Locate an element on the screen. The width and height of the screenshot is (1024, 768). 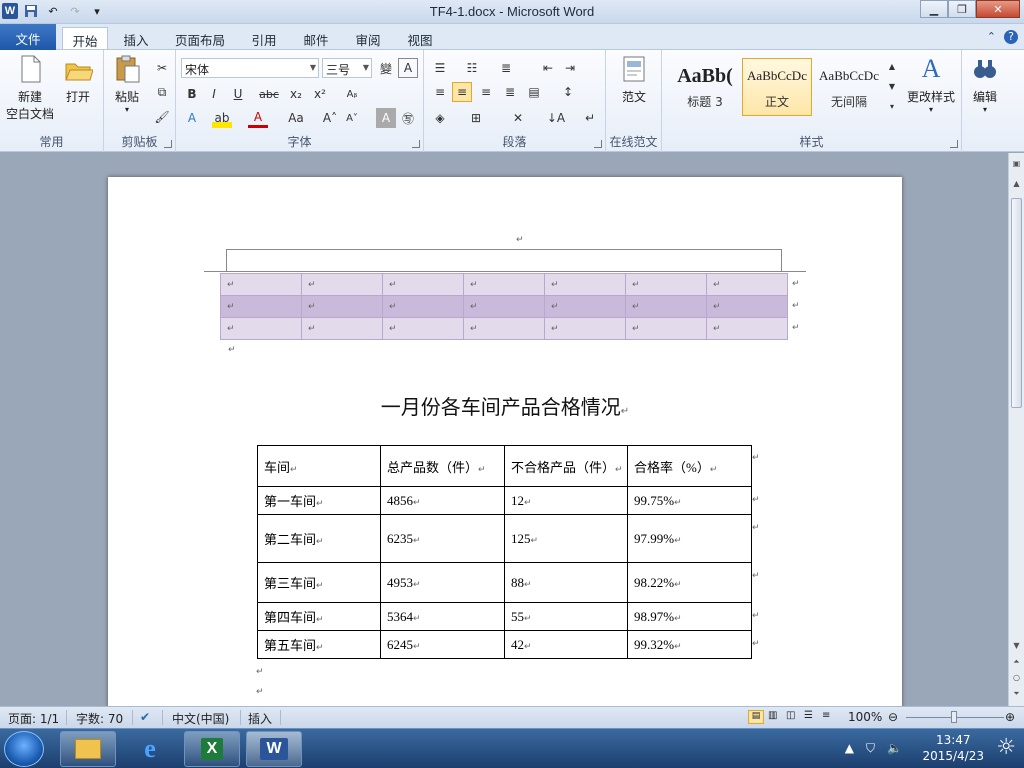
print-layout-view-icon: ▤ is located at coordinates (756, 717).